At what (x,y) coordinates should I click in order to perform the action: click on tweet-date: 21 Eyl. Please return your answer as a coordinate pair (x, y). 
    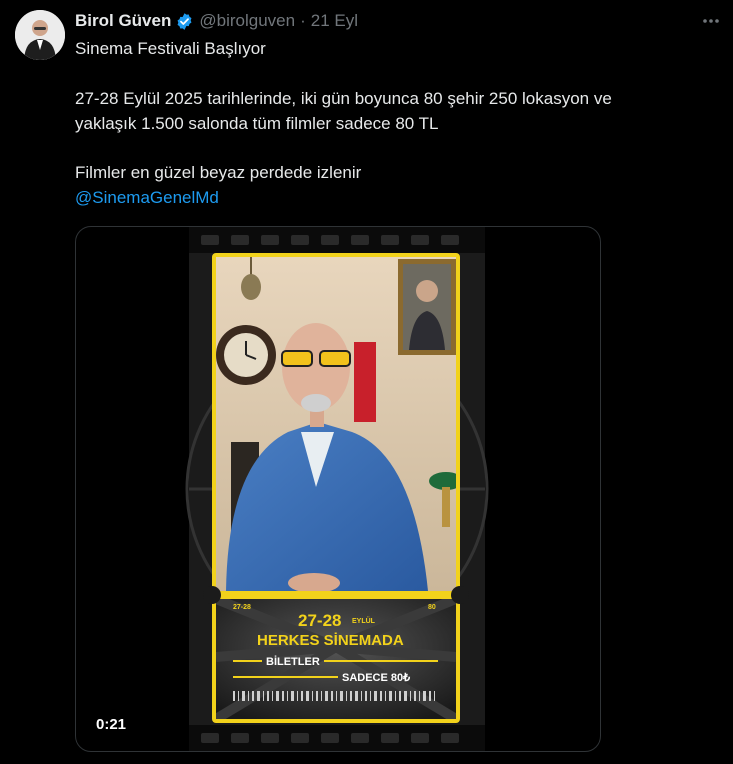
    Looking at the image, I should click on (334, 21).